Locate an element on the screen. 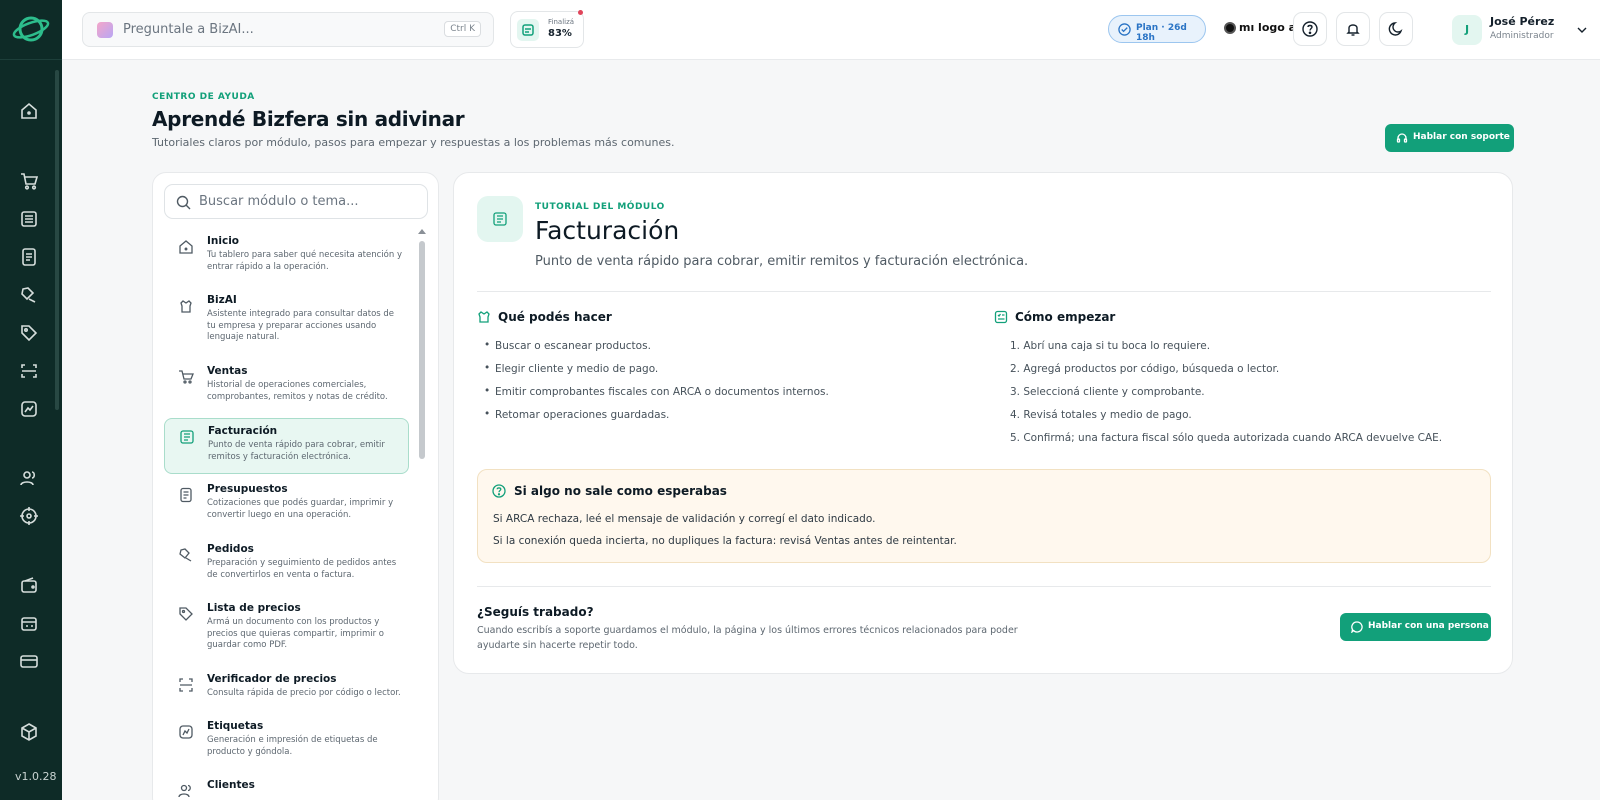 The image size is (1600, 800). wallet-icon is located at coordinates (29, 586).